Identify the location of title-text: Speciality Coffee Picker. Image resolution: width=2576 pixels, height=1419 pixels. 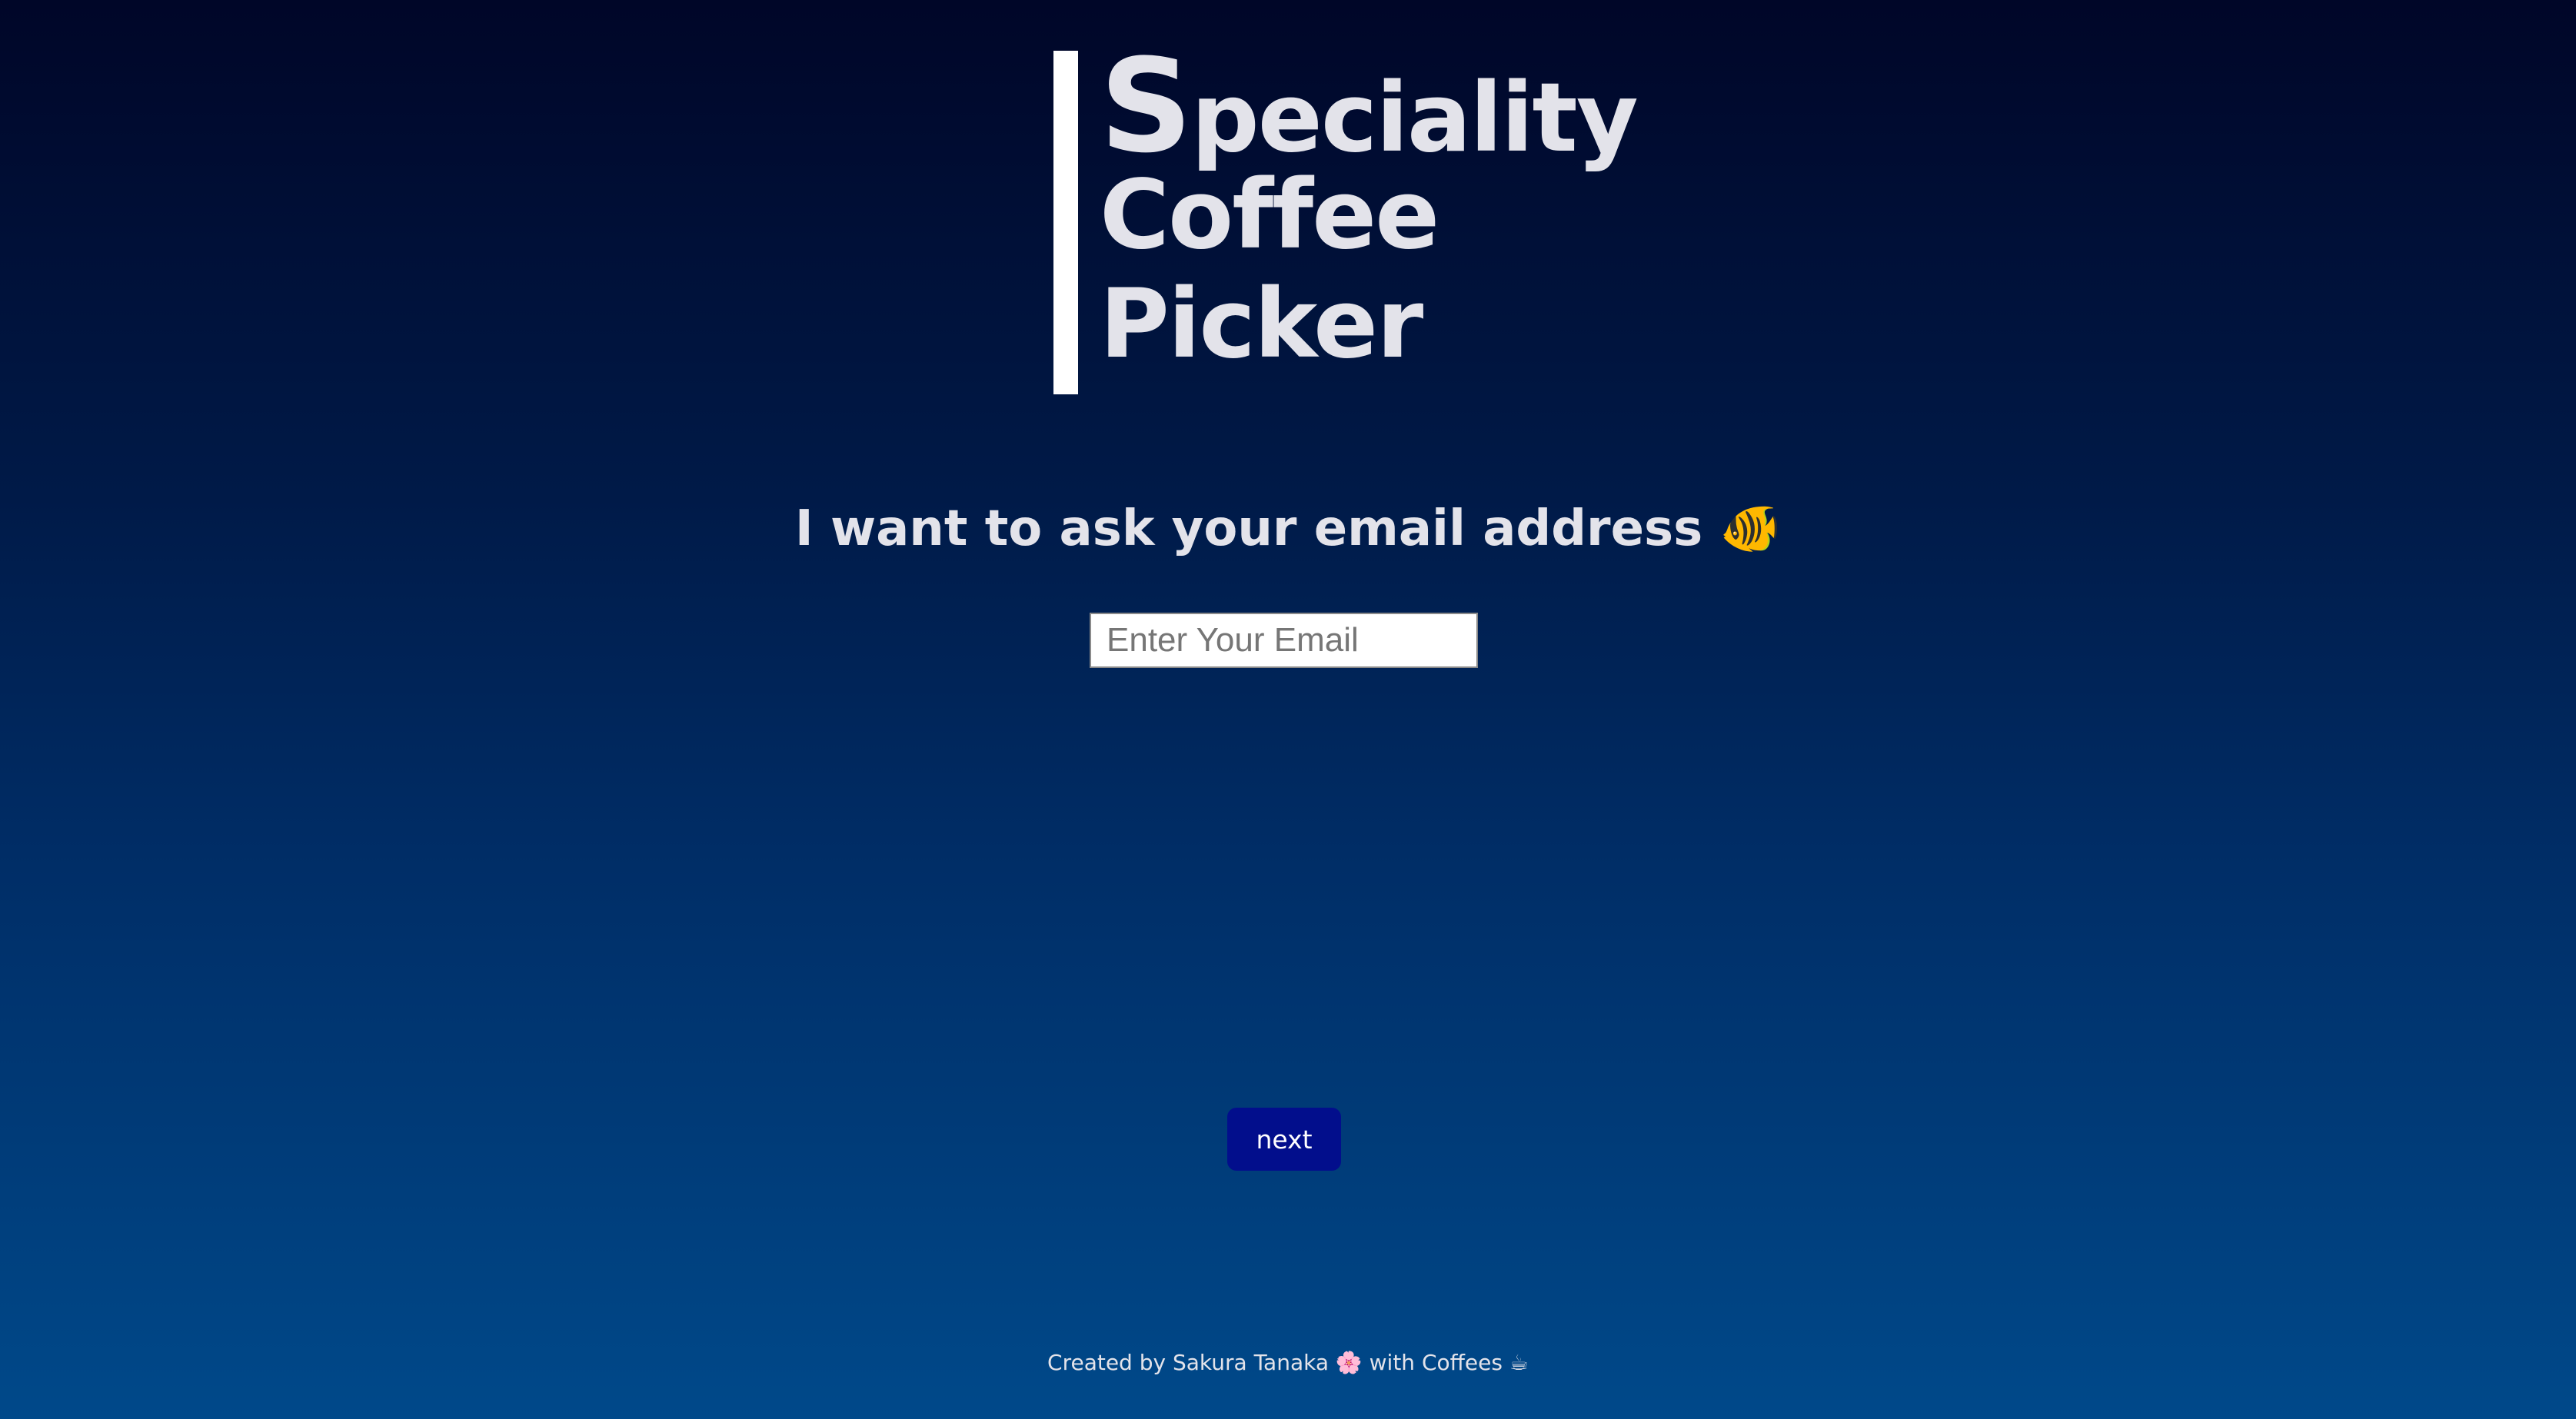
(1369, 218).